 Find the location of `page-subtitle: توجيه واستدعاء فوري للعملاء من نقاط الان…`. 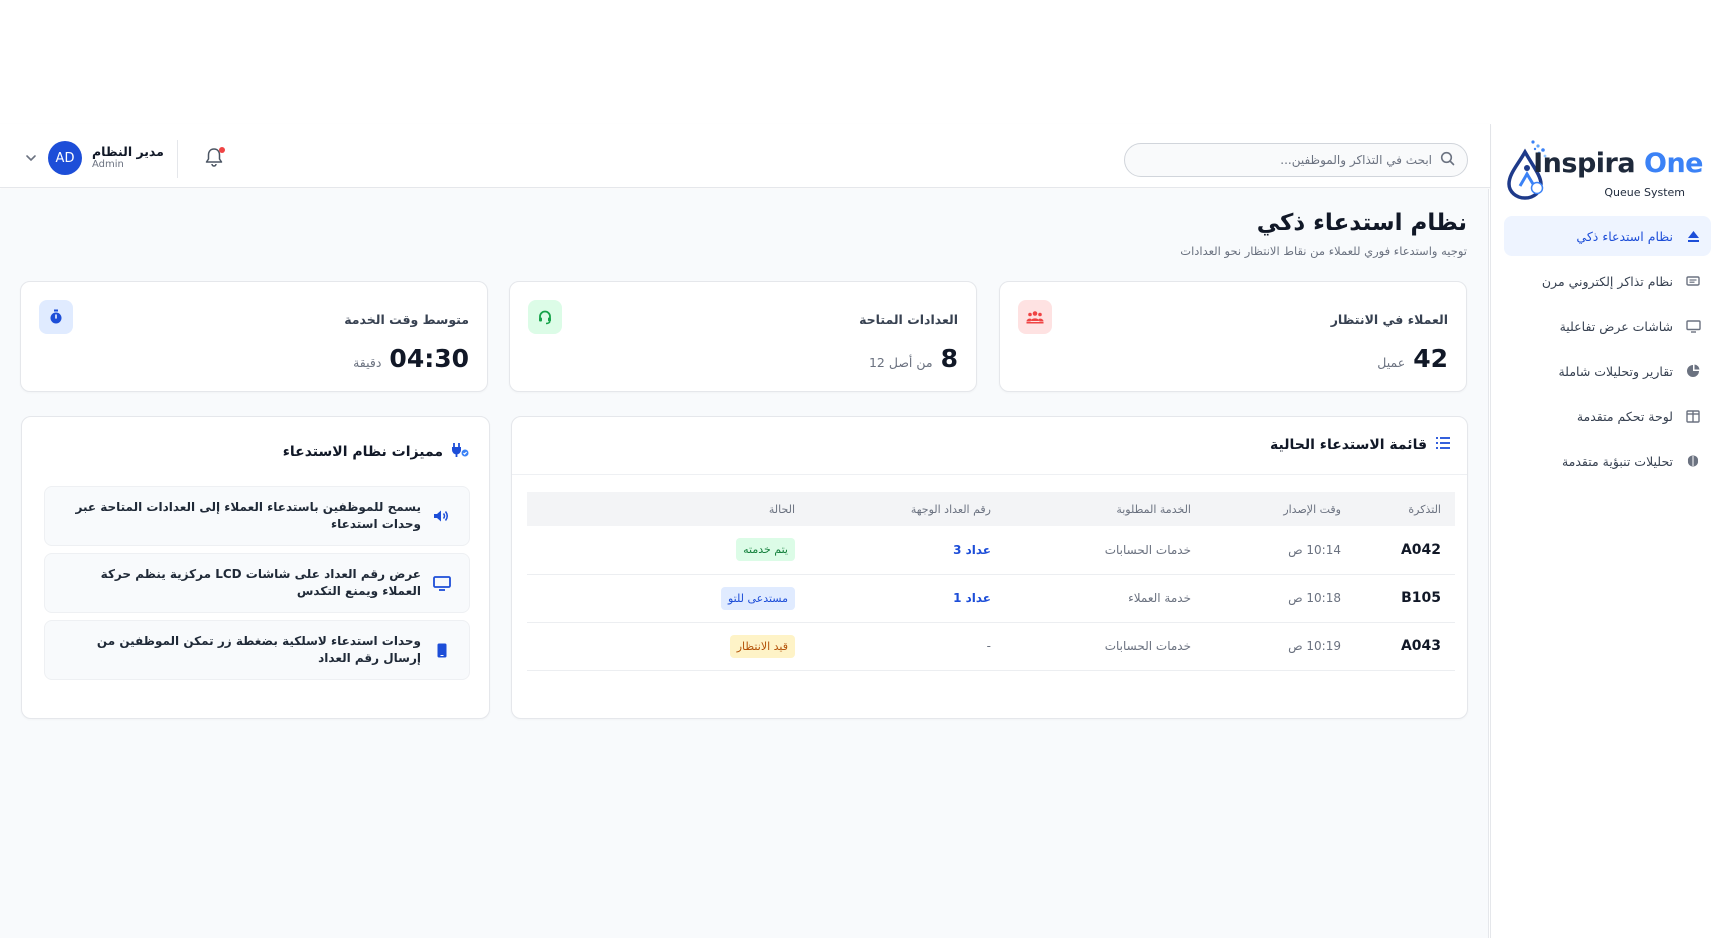

page-subtitle: توجيه واستدعاء فوري للعملاء من نقاط الان… is located at coordinates (1323, 251).